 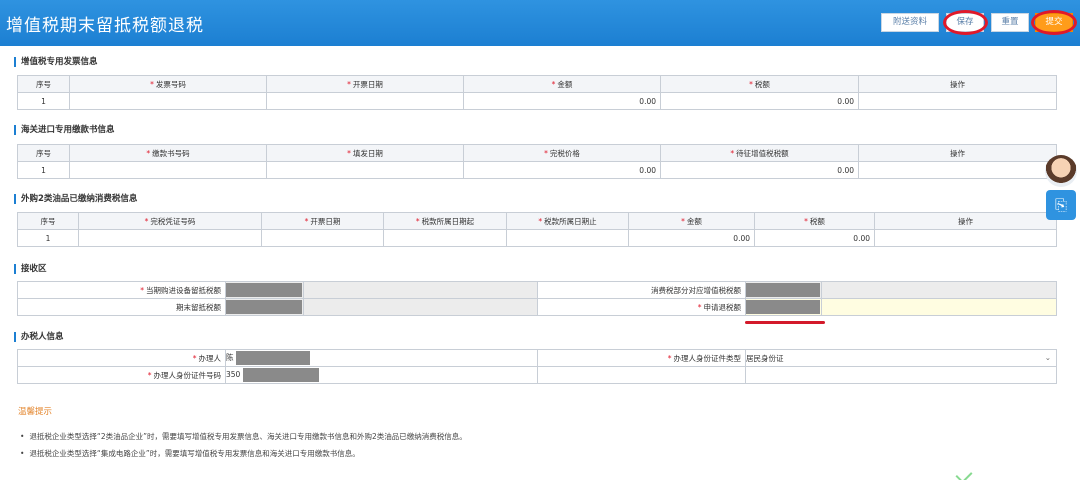 I want to click on duty-paid-price-cell: 0.00, so click(x=562, y=170).